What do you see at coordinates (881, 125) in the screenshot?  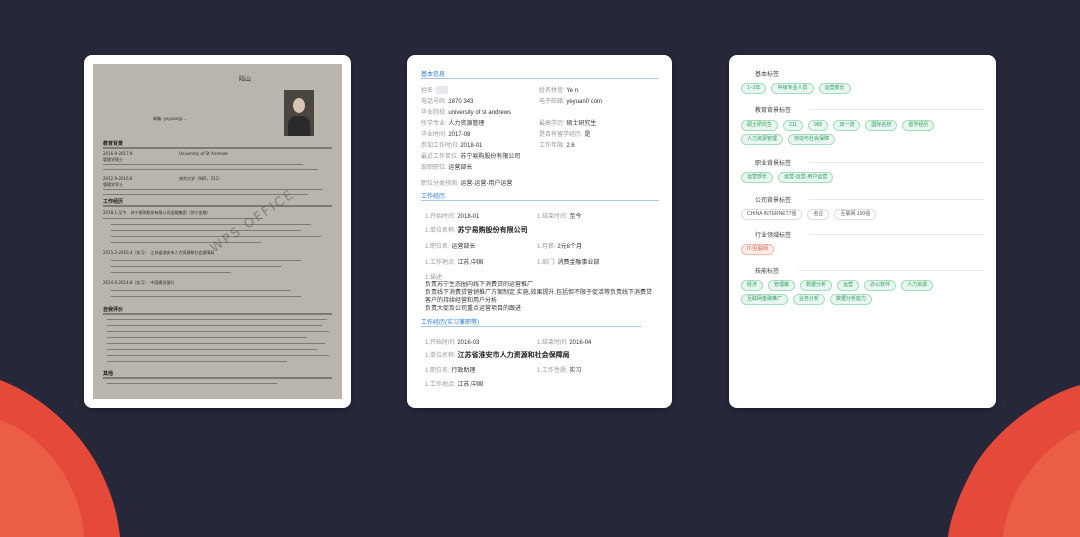 I see `edu-tag: 国际名校` at bounding box center [881, 125].